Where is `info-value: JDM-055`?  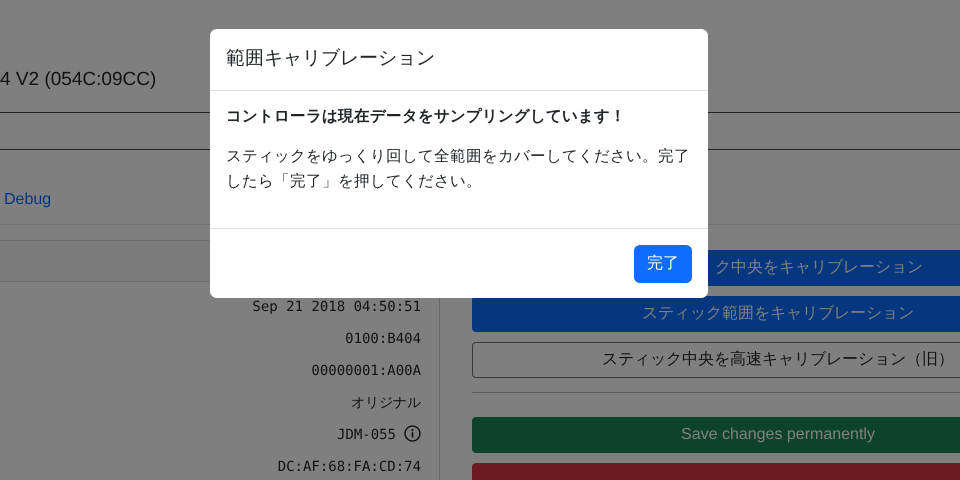
info-value: JDM-055 is located at coordinates (366, 435).